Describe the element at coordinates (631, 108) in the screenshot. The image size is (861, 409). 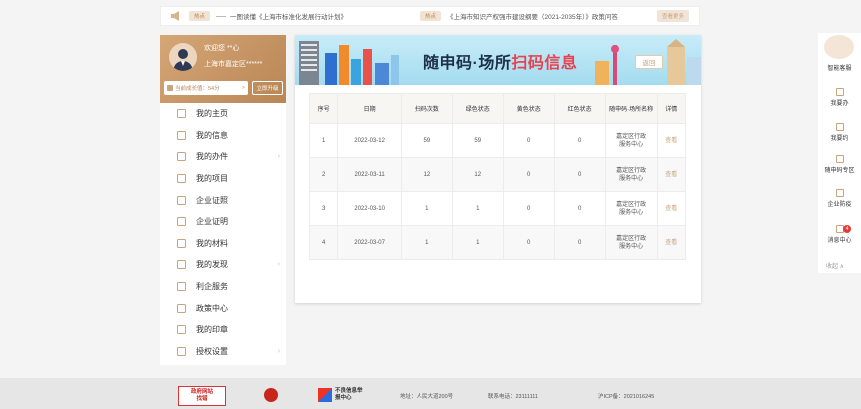
I see `col-header: 随申码·场所名称` at that location.